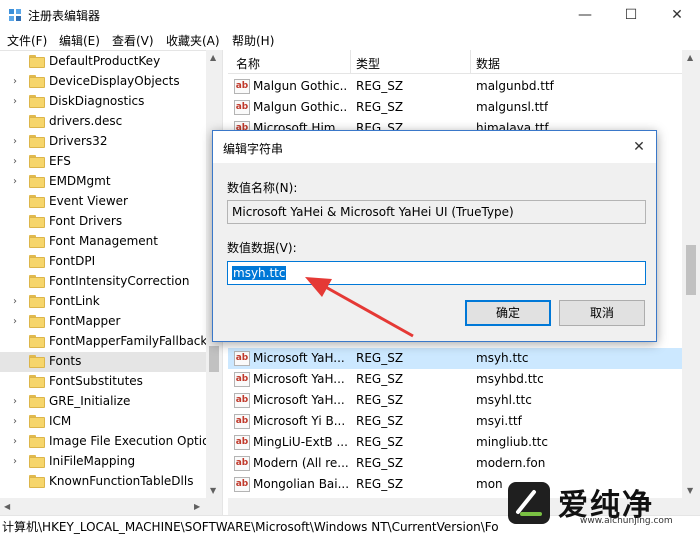 This screenshot has width=700, height=535. Describe the element at coordinates (103, 382) in the screenshot. I see `tree-item: FontSubstitutes` at that location.